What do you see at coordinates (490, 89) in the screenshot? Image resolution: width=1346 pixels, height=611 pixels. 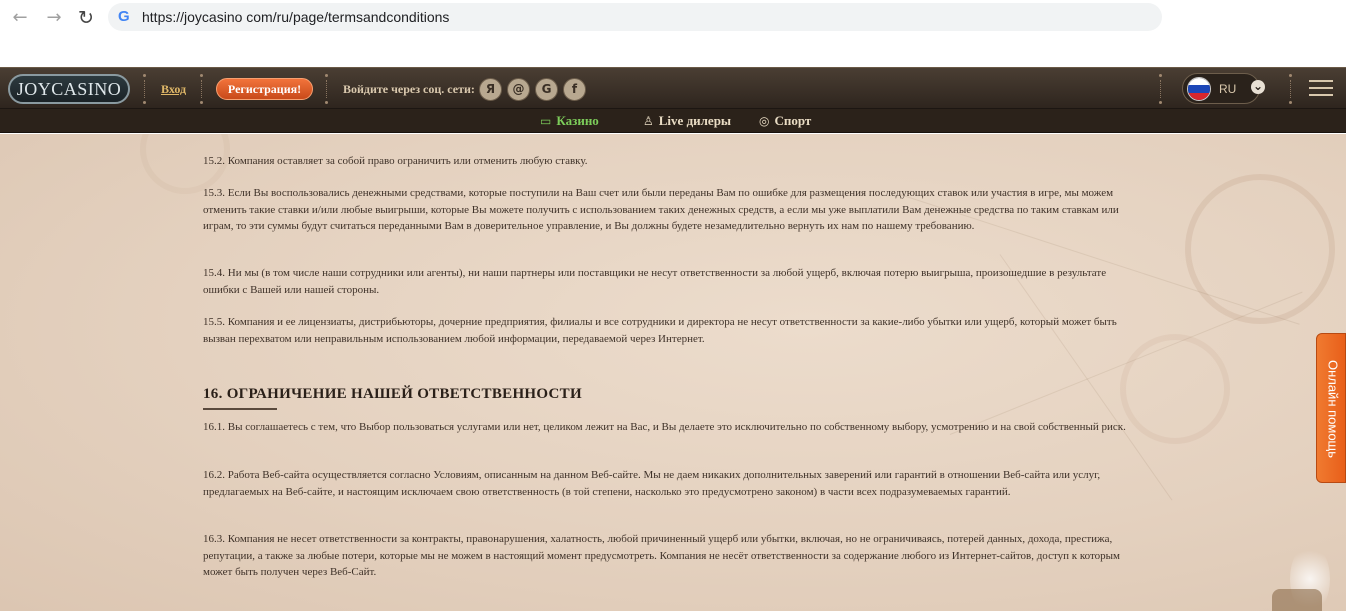 I see `yandex-icon: Я` at bounding box center [490, 89].